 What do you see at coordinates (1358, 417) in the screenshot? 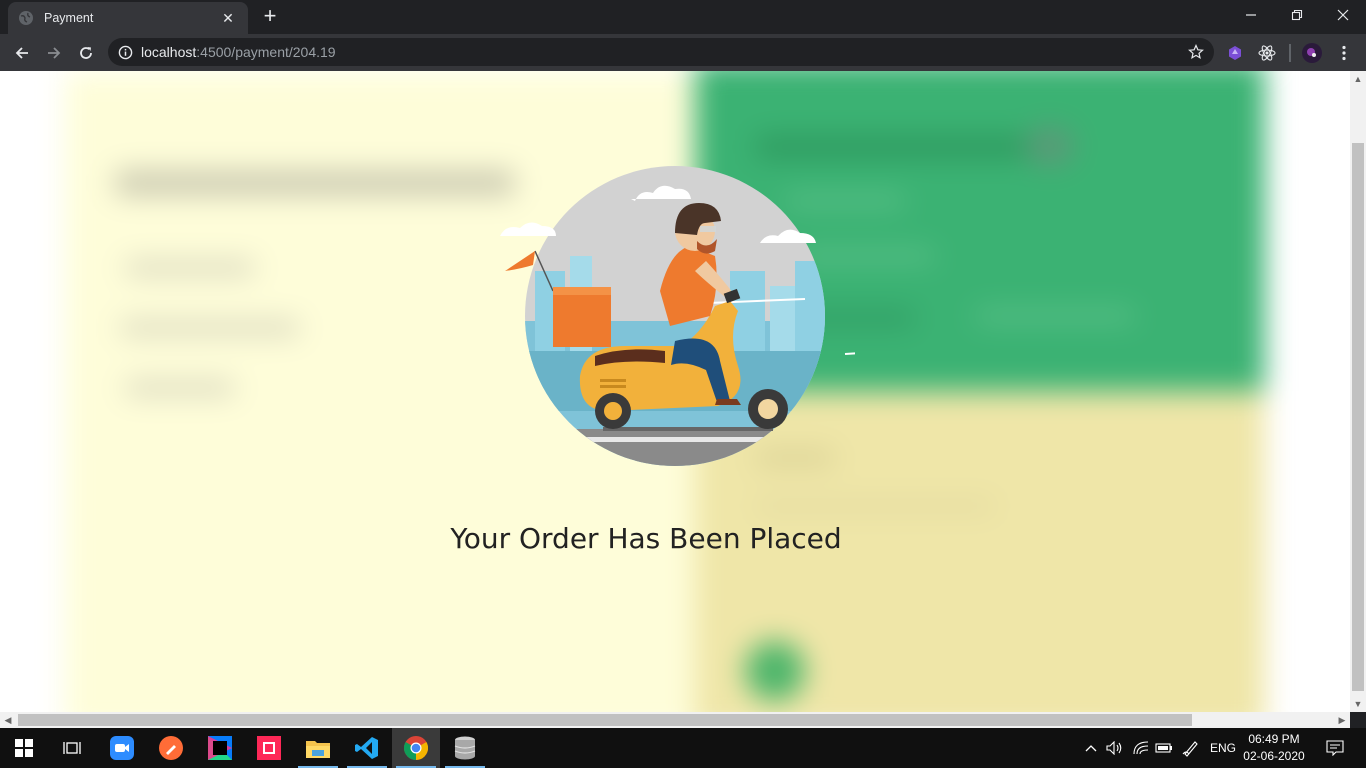
I see `vertical-scroll-thumb` at bounding box center [1358, 417].